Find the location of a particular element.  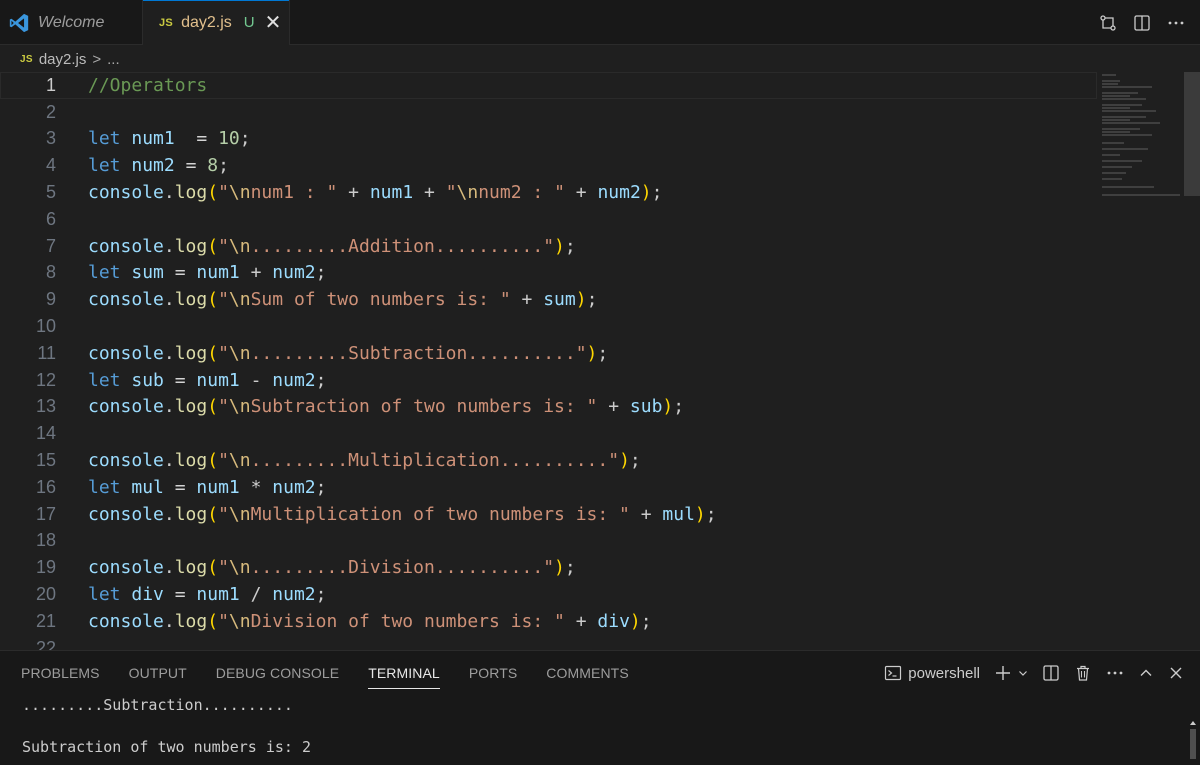

code-text: let div = num1 / num2; is located at coordinates (207, 595).